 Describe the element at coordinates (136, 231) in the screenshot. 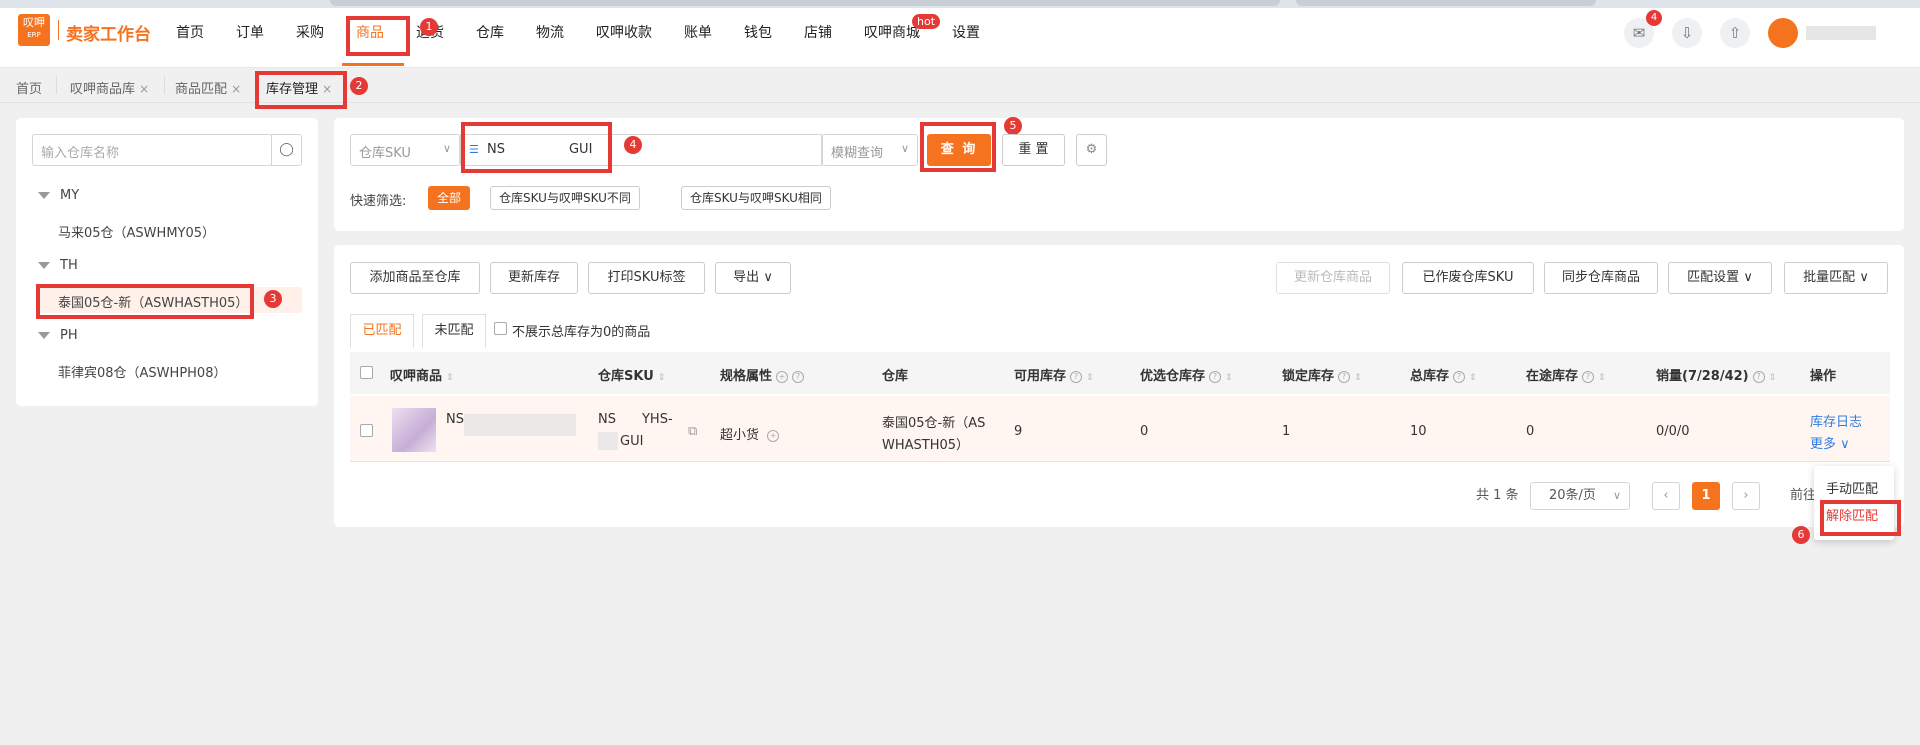

I see `tree-leaf-my05: 马来05仓（ASWHMY05）` at that location.